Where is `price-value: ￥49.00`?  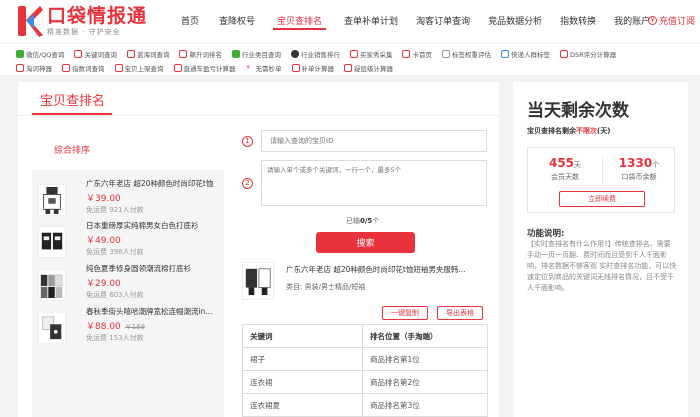 price-value: ￥49.00 is located at coordinates (103, 241).